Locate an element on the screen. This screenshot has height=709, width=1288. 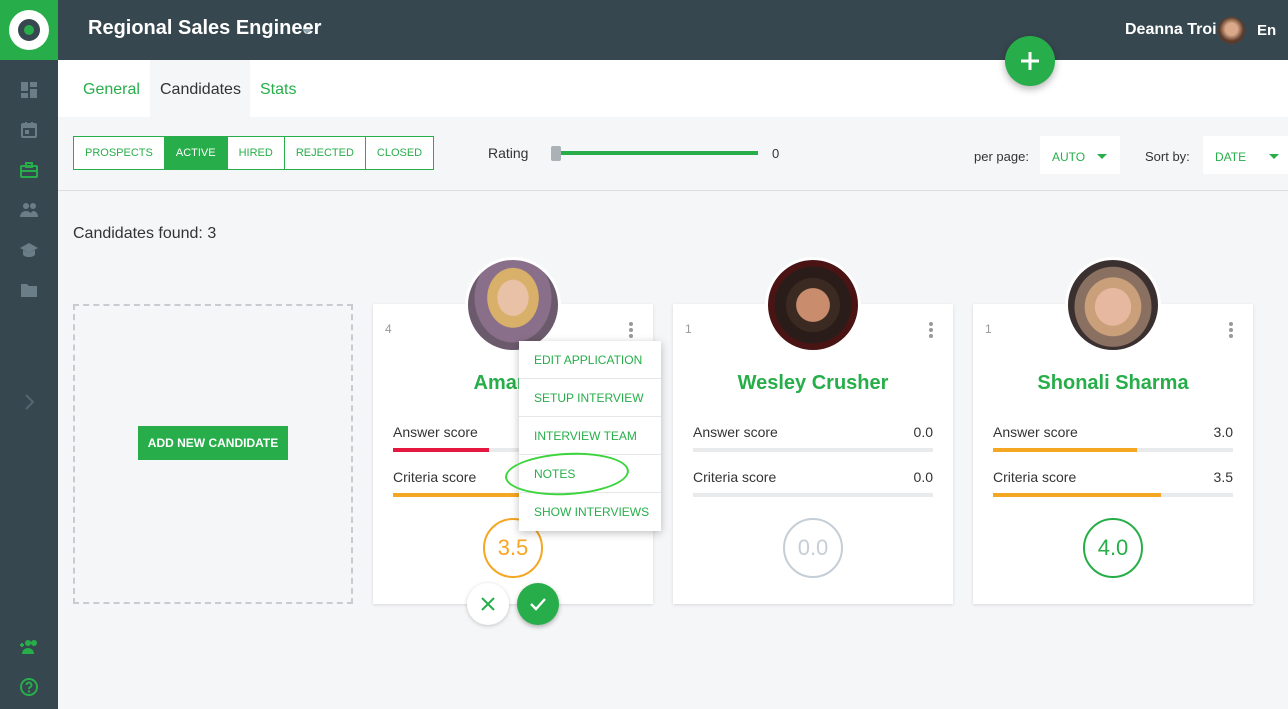
logo-icon is located at coordinates (29, 30).